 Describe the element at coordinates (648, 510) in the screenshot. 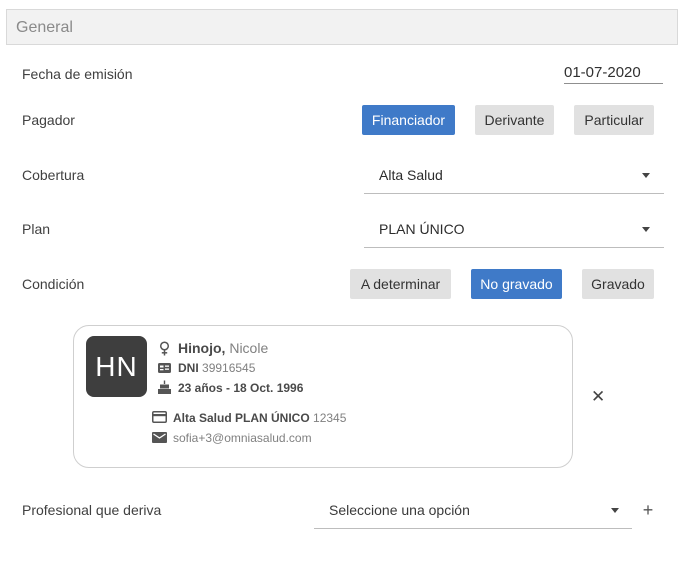

I see `plus-icon: +` at that location.